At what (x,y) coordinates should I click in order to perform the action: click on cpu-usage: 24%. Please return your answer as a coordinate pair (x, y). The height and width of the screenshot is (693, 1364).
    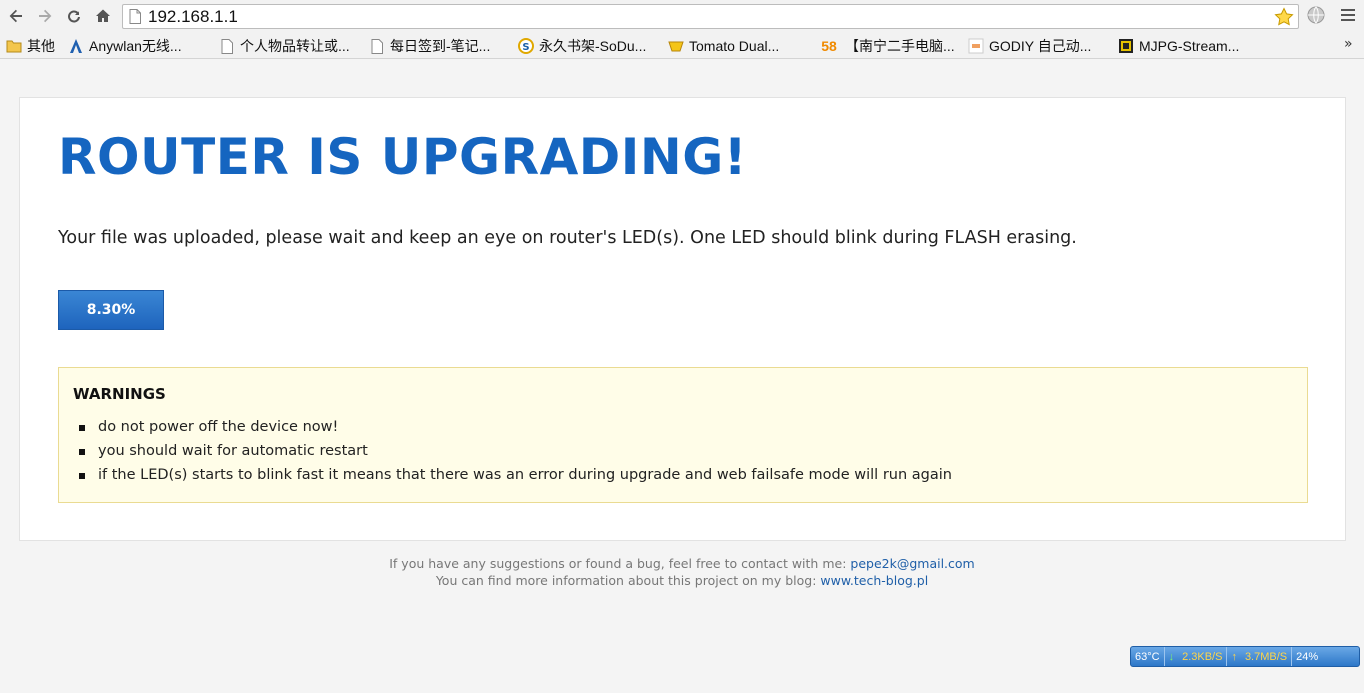
    Looking at the image, I should click on (1306, 656).